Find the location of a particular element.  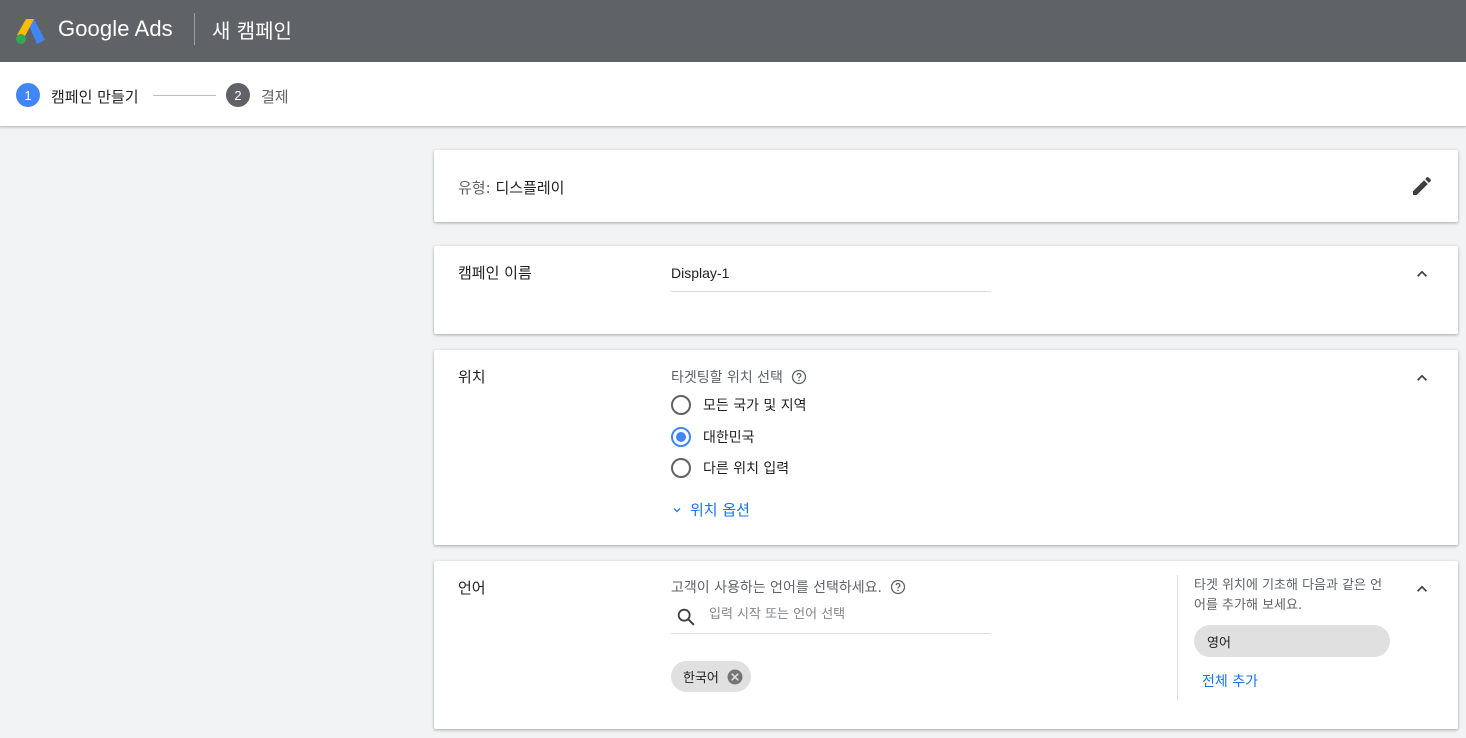

language-label: 언어 is located at coordinates (472, 588).